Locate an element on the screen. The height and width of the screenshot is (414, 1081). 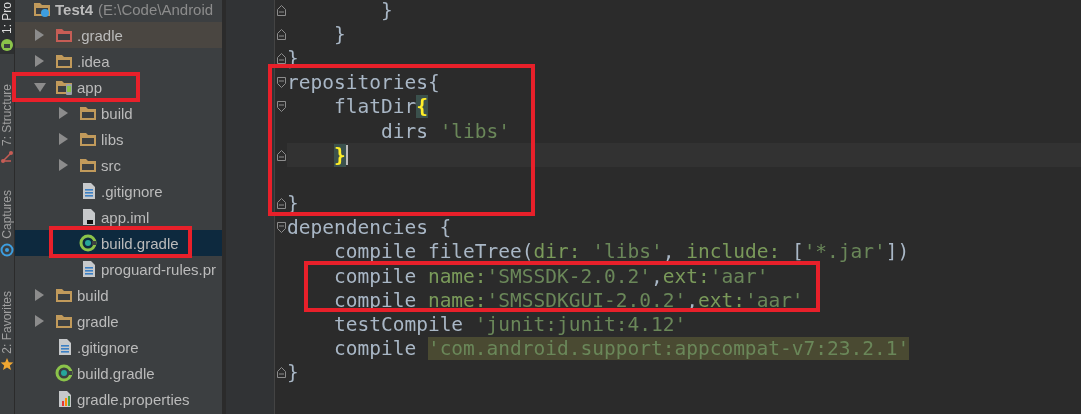
tree-item-label: app.iml is located at coordinates (125, 217).